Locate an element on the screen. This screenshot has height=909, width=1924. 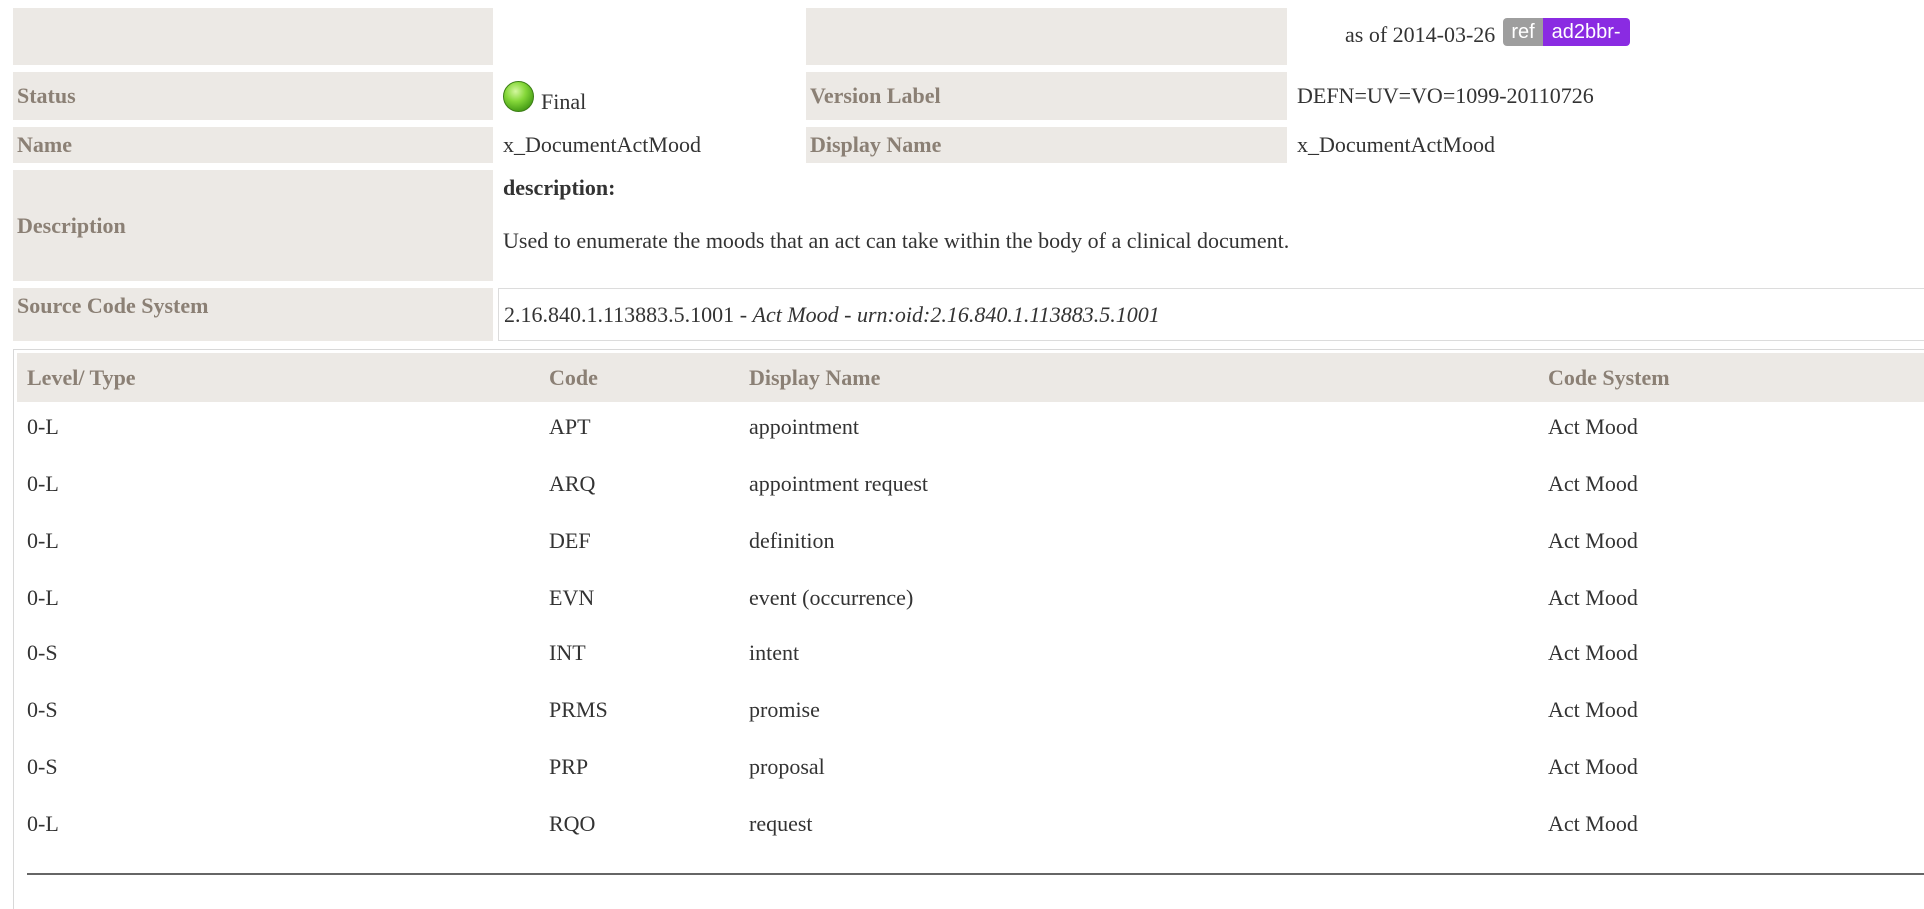
status-label: Status is located at coordinates (253, 96).